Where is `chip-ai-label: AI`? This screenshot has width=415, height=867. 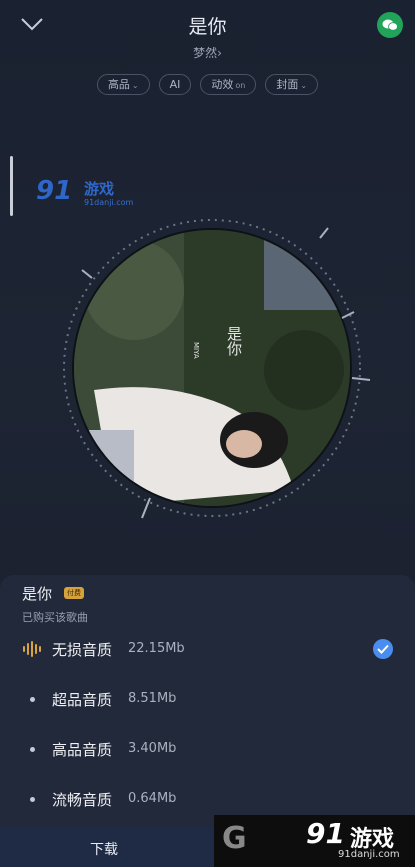
chip-ai-label: AI is located at coordinates (175, 84).